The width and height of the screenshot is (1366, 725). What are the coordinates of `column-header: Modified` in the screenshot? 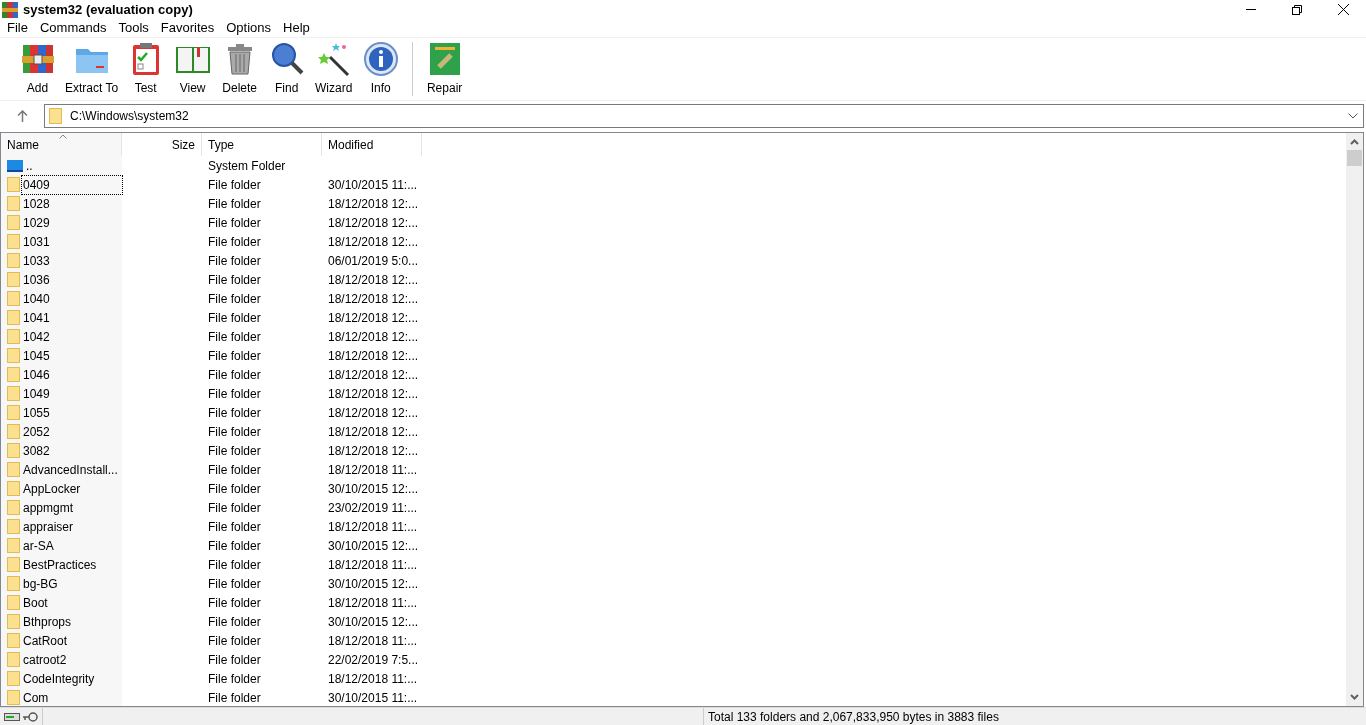 It's located at (372, 144).